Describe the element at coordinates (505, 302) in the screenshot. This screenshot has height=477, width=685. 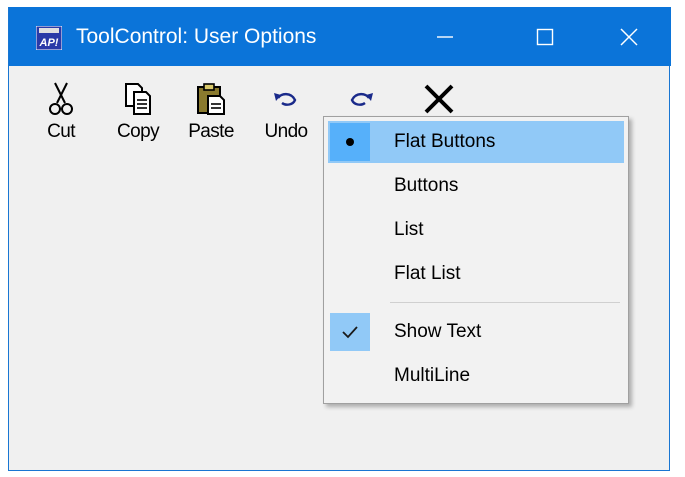
I see `menu-separator` at that location.